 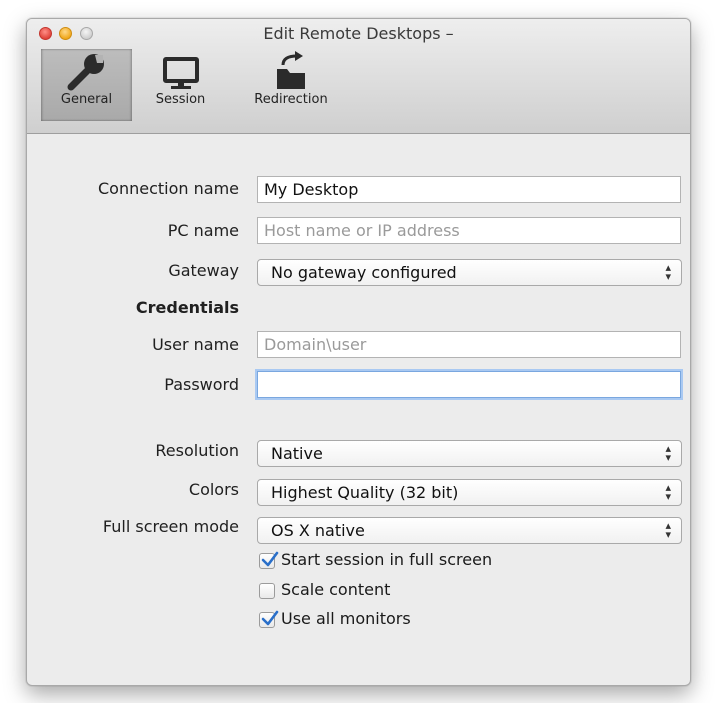 I want to click on resolution-select: Native ▴ ▾, so click(x=469, y=453).